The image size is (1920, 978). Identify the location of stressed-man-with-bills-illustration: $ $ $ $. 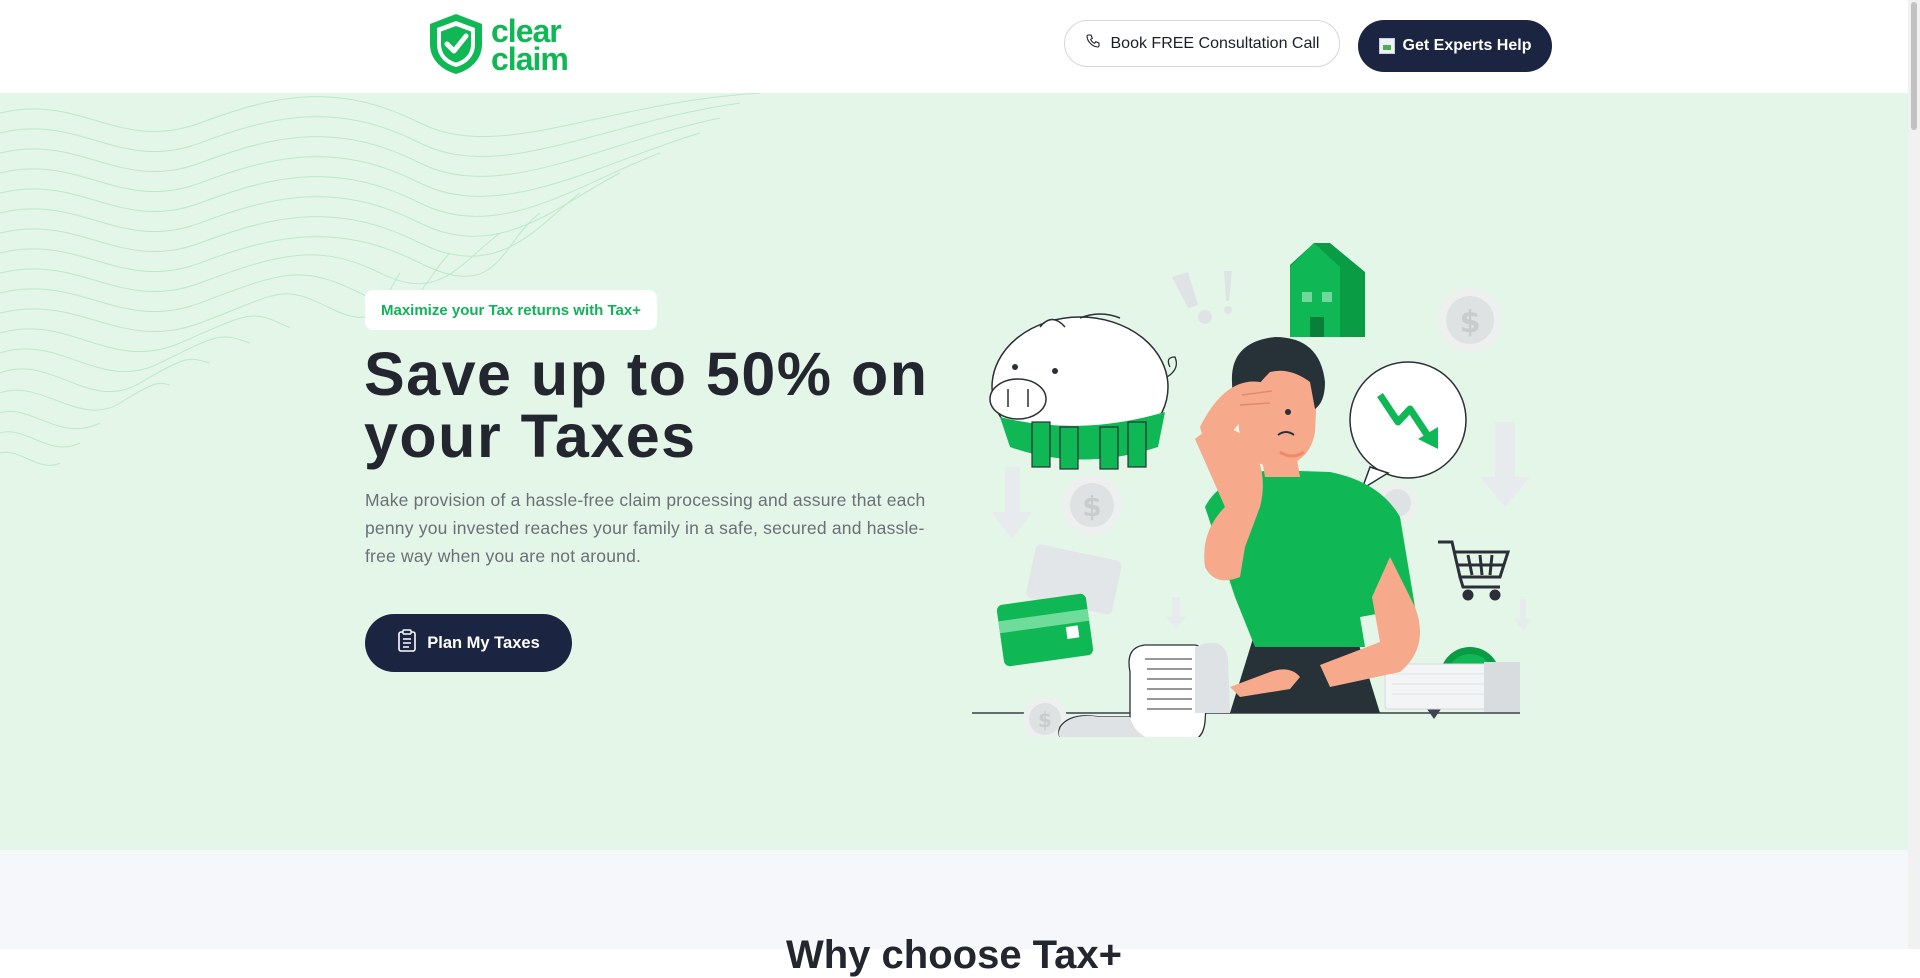
(1252, 490).